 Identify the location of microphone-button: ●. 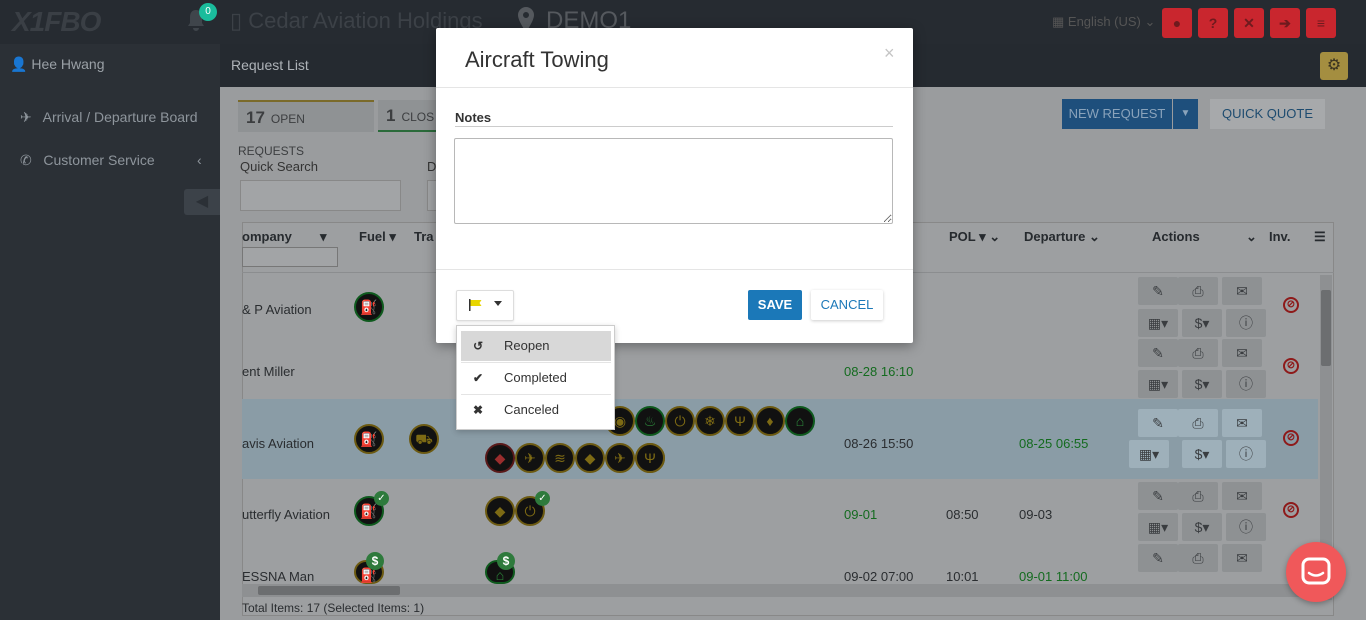
(1177, 23).